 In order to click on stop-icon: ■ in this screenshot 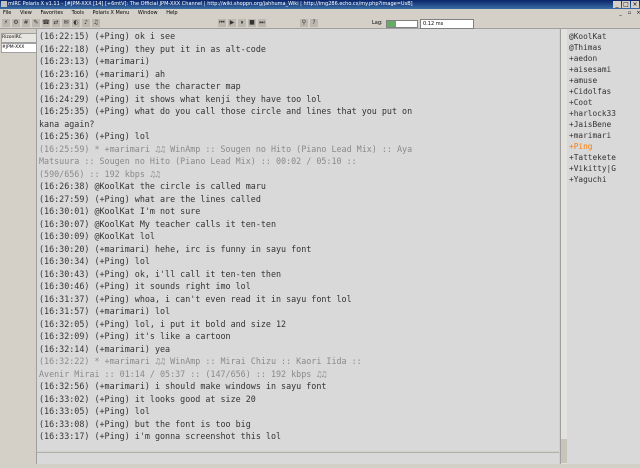, I will do `click(252, 23)`.